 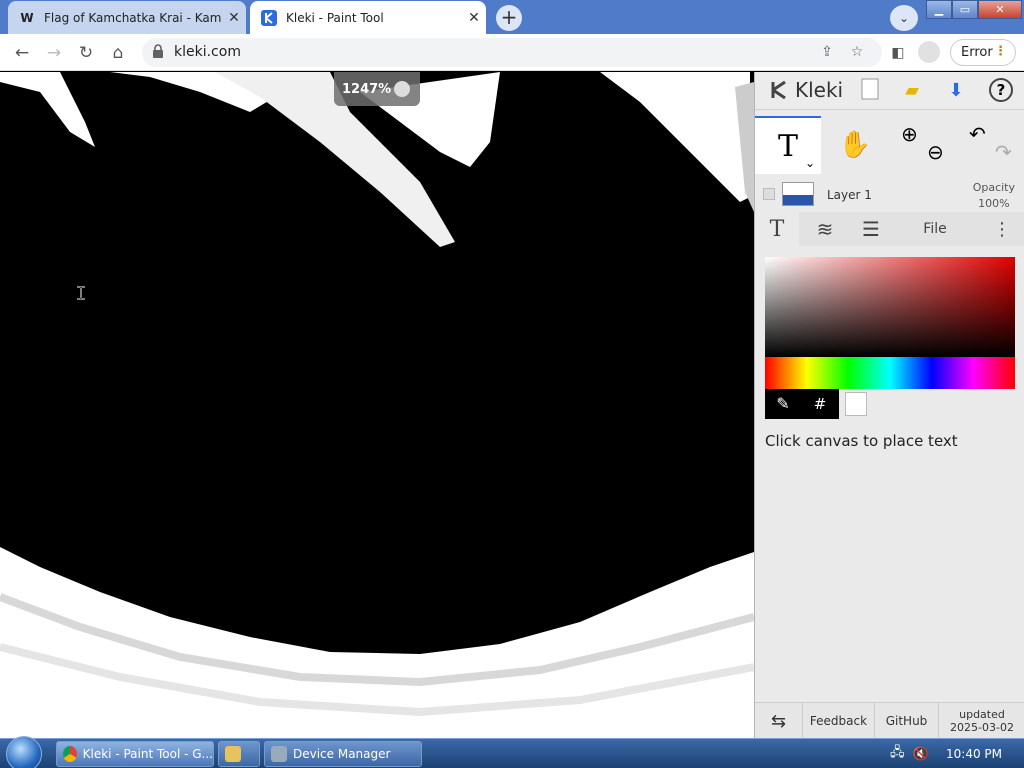 I want to click on browser-toolbar: ← → ↻ ⌂ kleki.com ⇪ ☆ ◧ Error ⋮, so click(x=512, y=52).